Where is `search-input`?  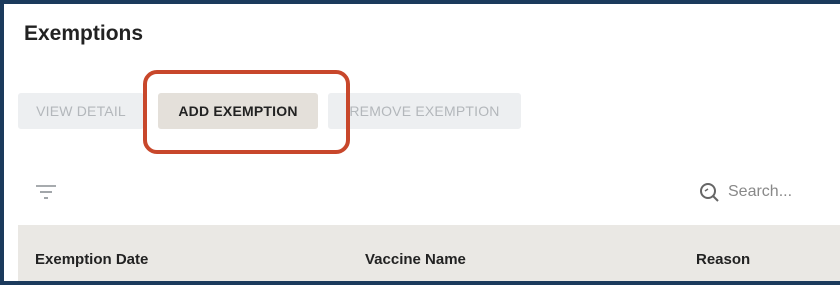
search-input is located at coordinates (784, 192).